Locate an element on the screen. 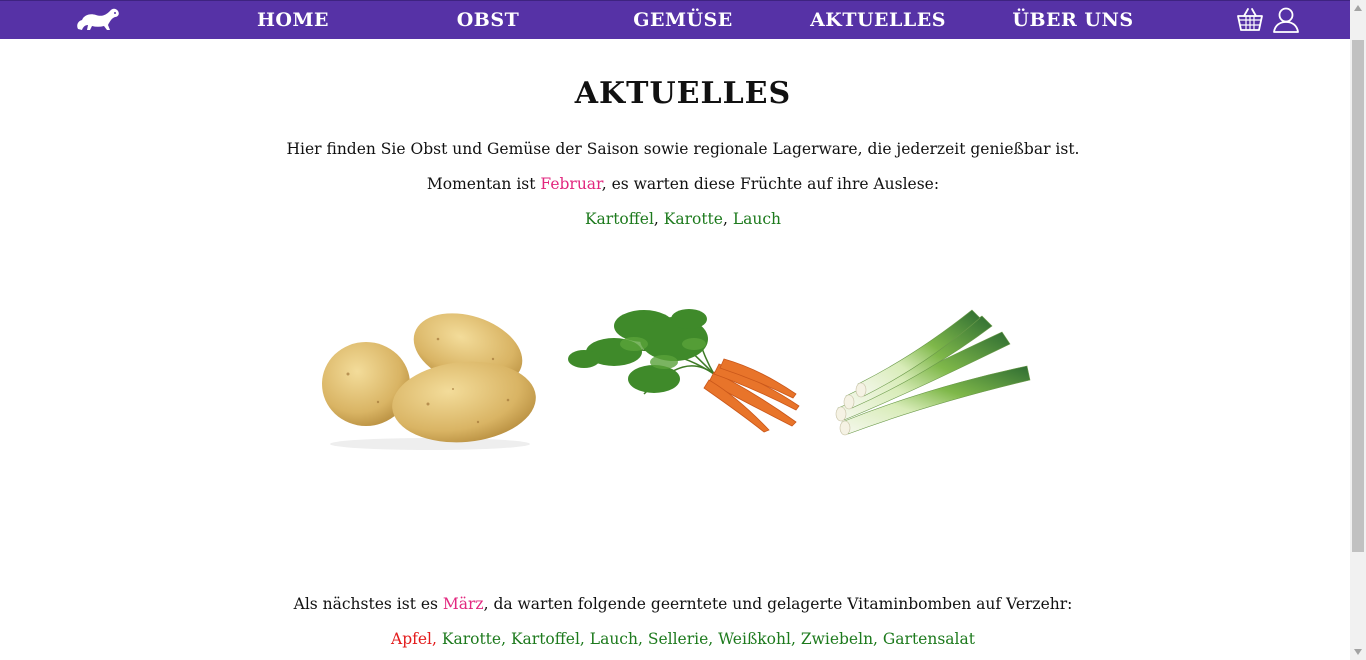  current-items-list: Kartoffel, Karotte, Lauch is located at coordinates (683, 219).